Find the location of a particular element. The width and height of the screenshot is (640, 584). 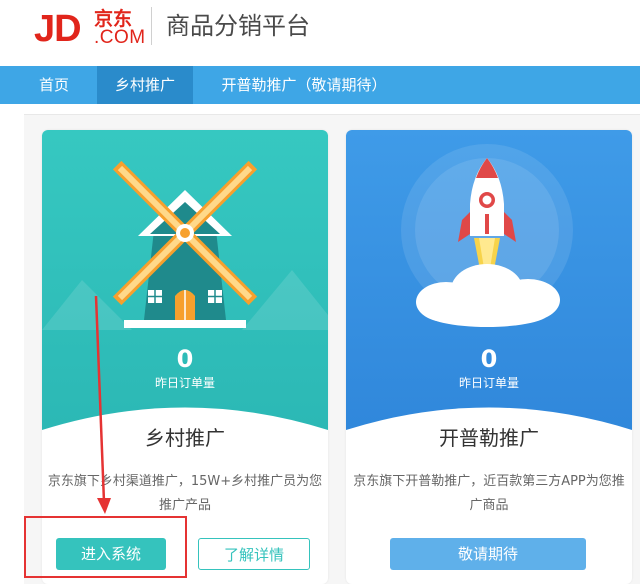

nav-item-home: 首页 is located at coordinates (54, 85).